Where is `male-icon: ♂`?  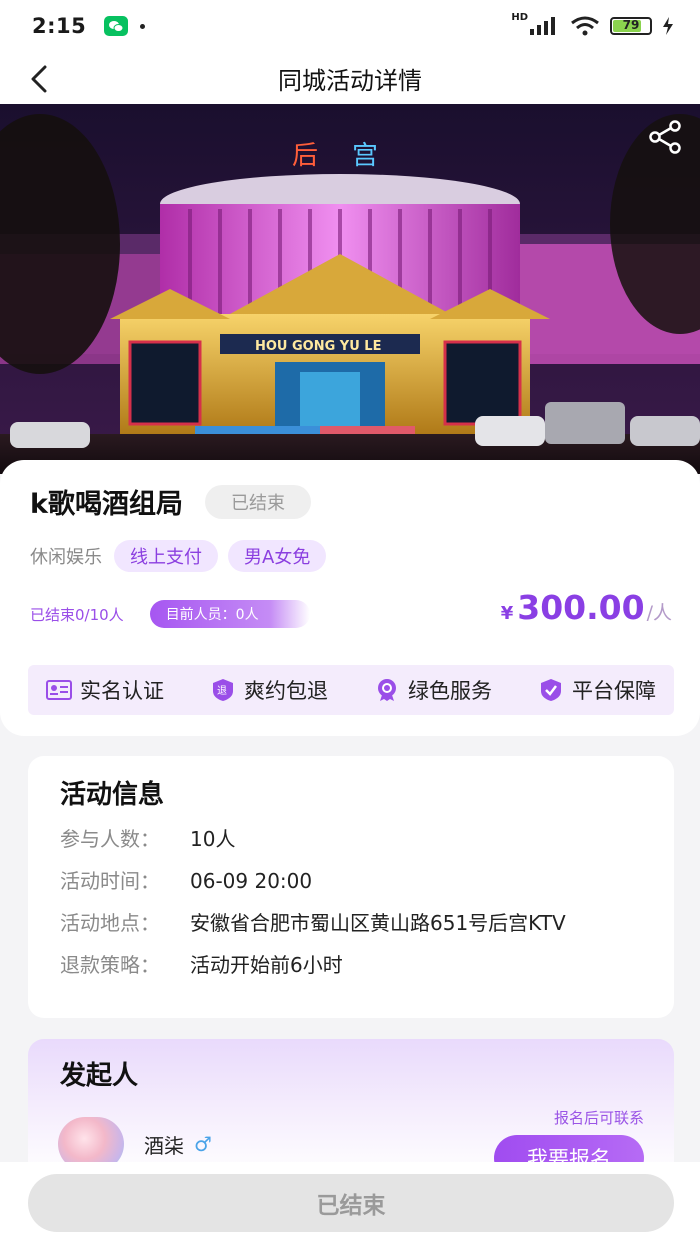 male-icon: ♂ is located at coordinates (203, 1144).